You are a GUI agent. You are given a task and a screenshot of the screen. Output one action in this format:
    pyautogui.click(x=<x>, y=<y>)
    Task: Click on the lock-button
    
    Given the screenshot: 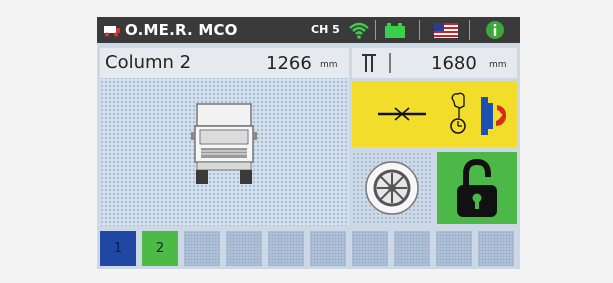 What is the action you would take?
    pyautogui.click(x=477, y=188)
    